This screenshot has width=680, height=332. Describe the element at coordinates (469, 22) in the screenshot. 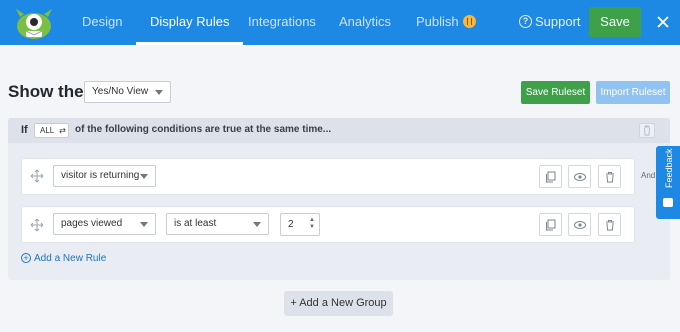

I see `pause-badge-icon` at that location.